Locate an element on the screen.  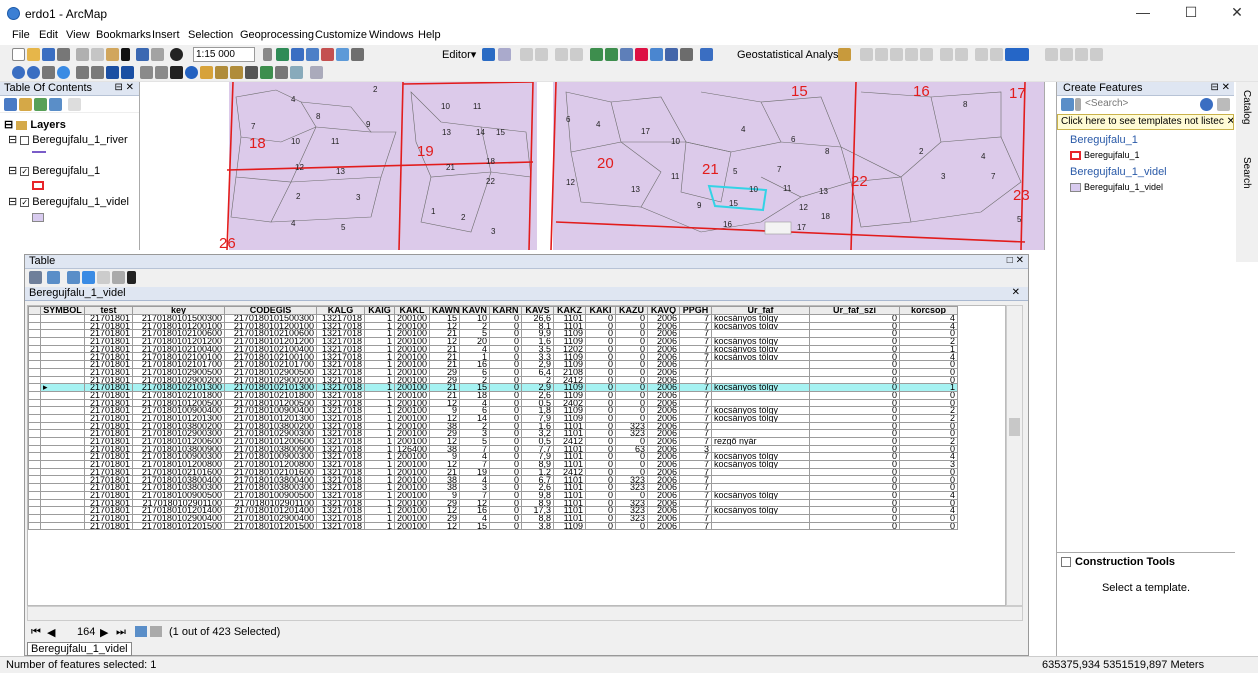
cell-kawn: 9 is located at coordinates (444, 457).